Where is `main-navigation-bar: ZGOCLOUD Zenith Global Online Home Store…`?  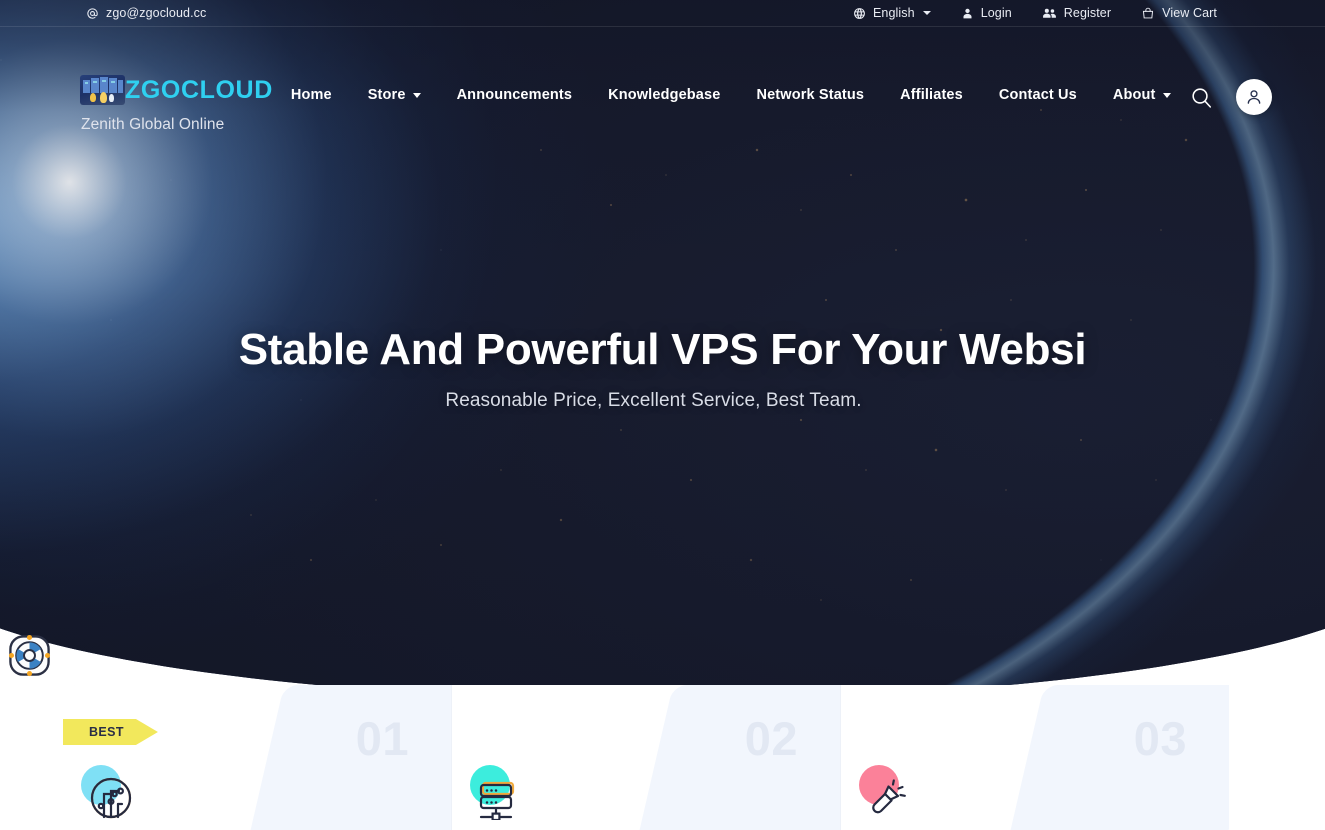
main-navigation-bar: ZGOCLOUD Zenith Global Online Home Store… is located at coordinates (662, 101).